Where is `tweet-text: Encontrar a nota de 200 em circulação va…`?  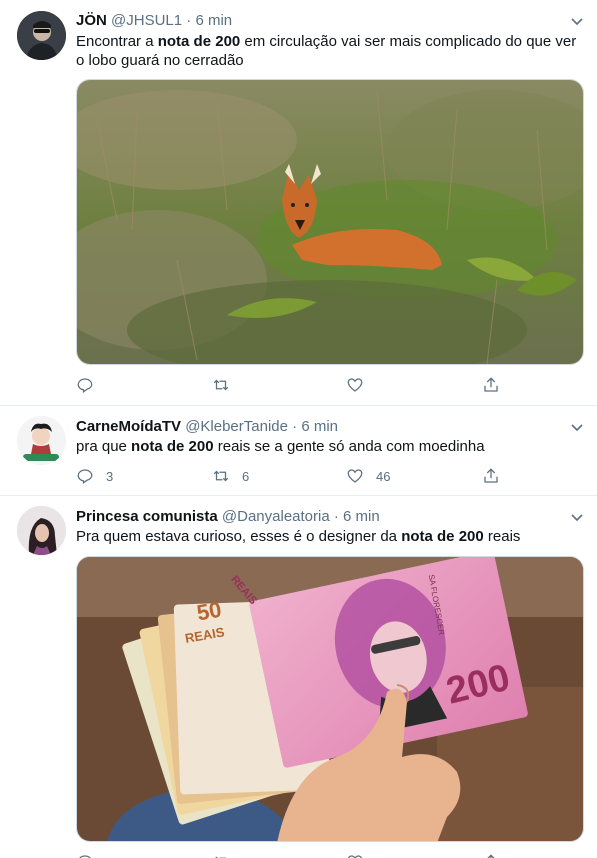
tweet-text: Encontrar a nota de 200 em circulação va… is located at coordinates (328, 51).